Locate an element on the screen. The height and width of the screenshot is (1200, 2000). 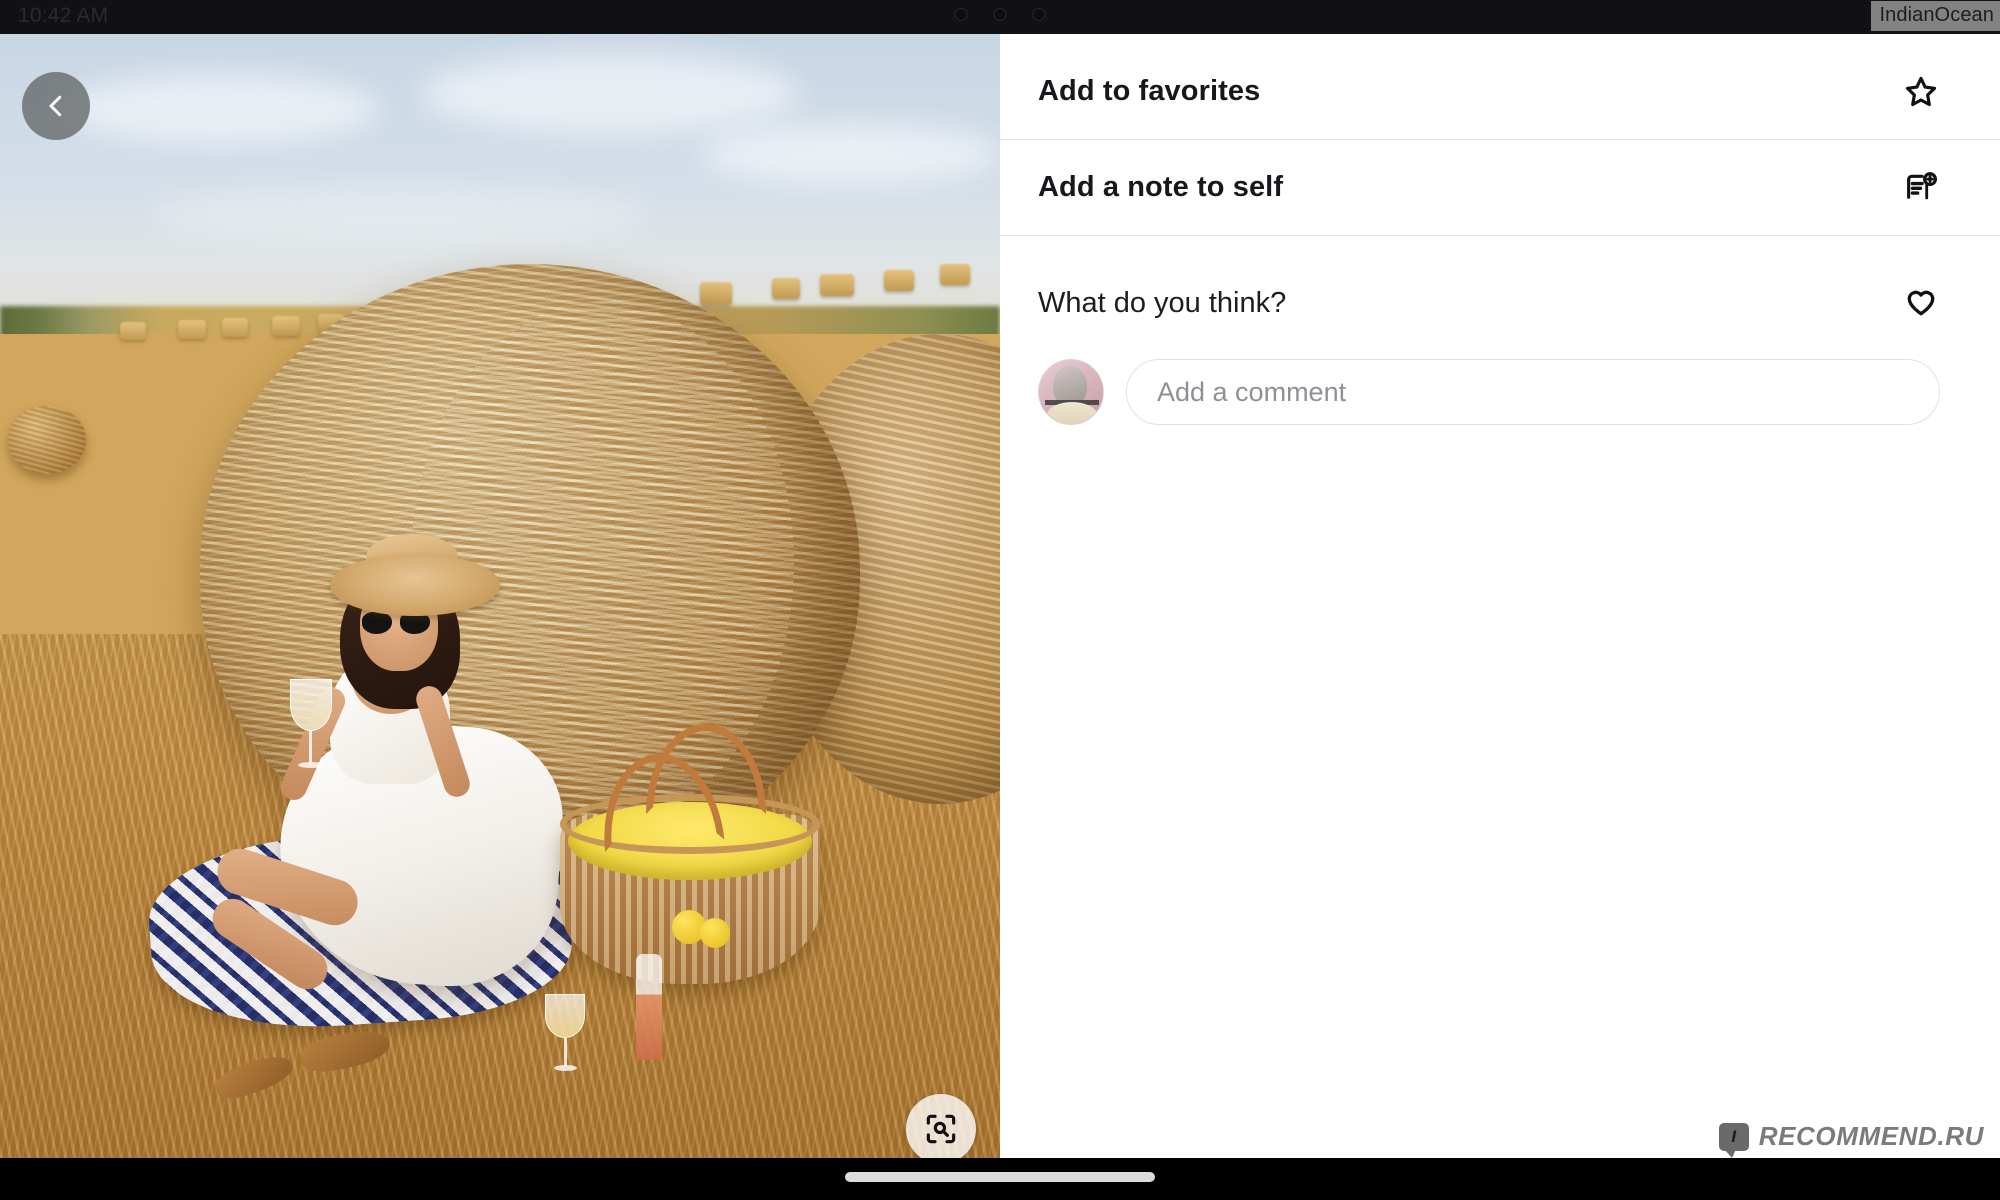
status-bar: 10:42 AM IndianOcean is located at coordinates (1000, 17).